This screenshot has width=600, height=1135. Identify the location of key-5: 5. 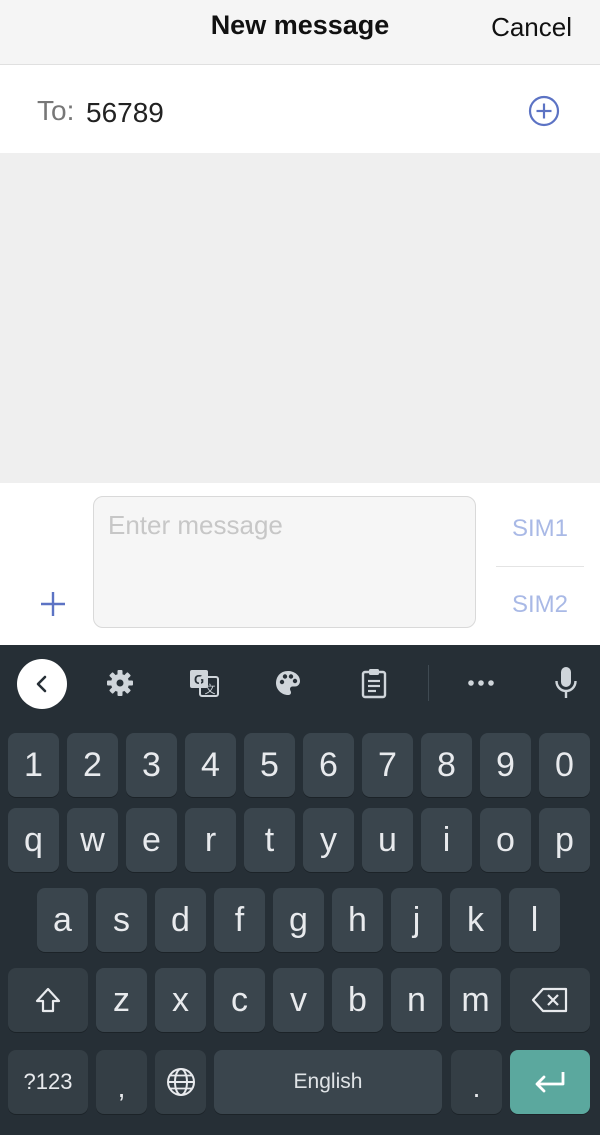
(269, 765).